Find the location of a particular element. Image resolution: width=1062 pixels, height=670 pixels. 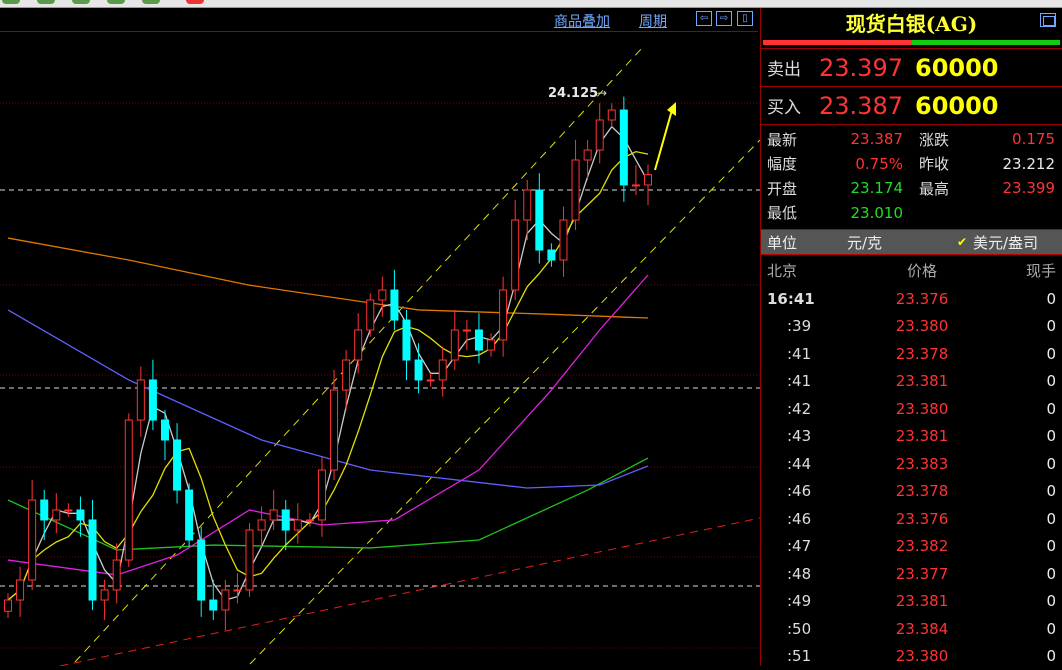

unit-label: 单位 is located at coordinates (807, 242).